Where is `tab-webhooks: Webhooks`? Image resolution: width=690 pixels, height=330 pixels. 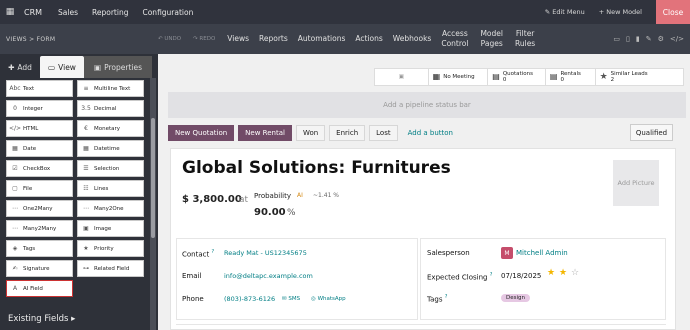 tab-webhooks: Webhooks is located at coordinates (412, 39).